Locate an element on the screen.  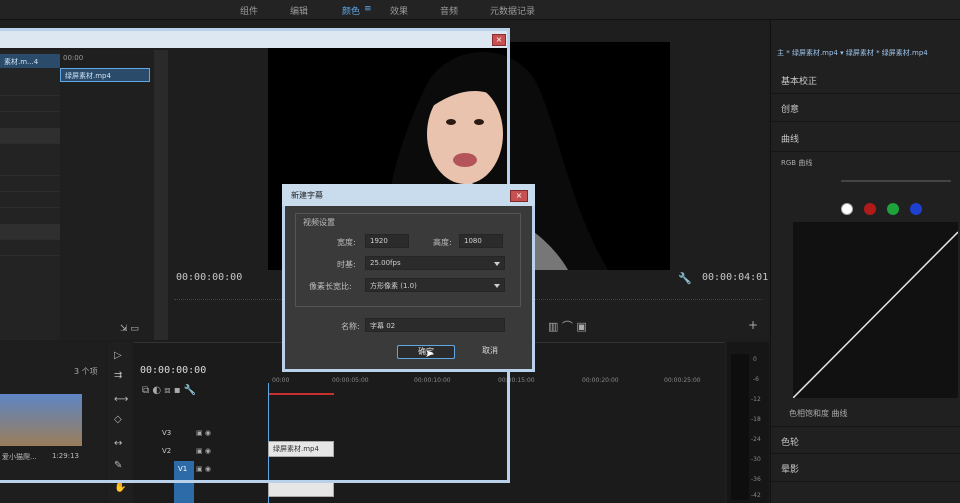
outer-close-icon: × is located at coordinates (499, 40).